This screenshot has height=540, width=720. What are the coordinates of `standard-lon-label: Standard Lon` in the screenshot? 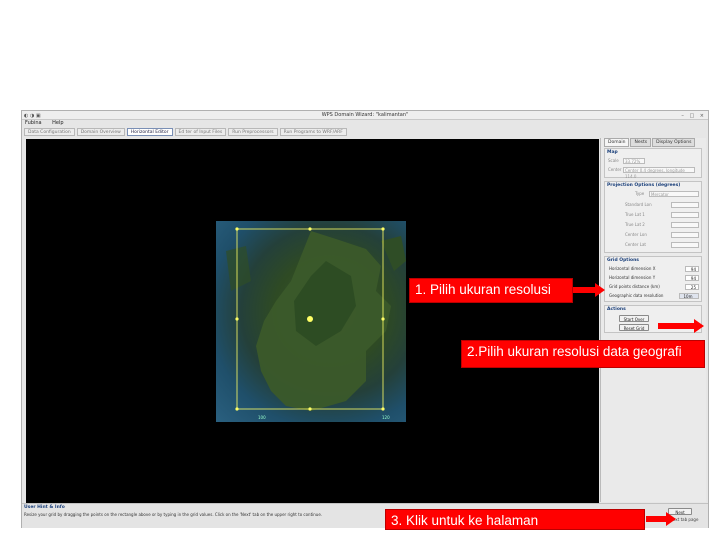 It's located at (638, 204).